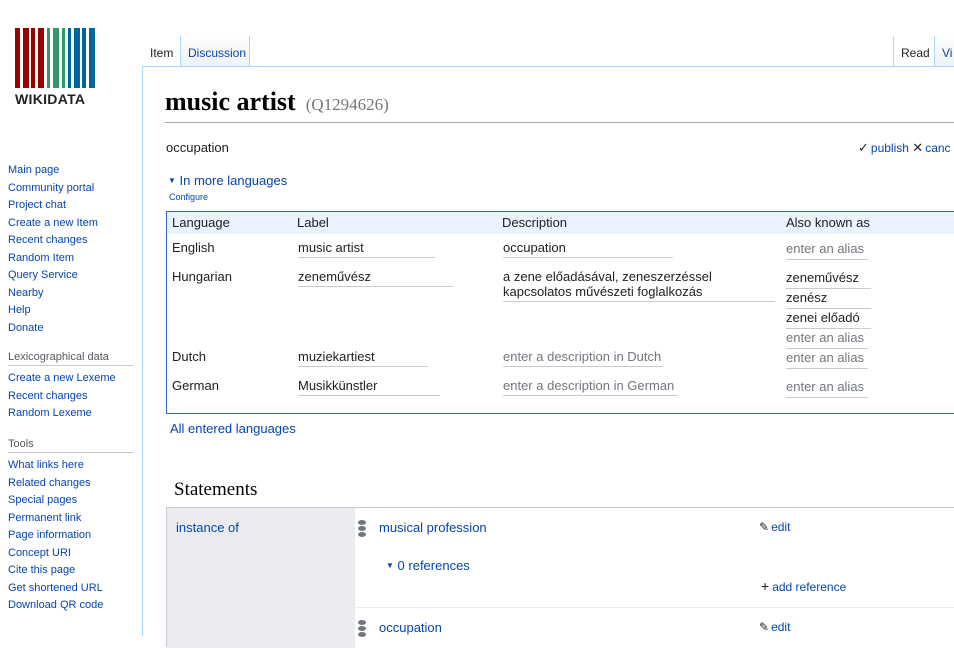 This screenshot has width=954, height=648. I want to click on title-row: music artist (Q1294626), so click(559, 105).